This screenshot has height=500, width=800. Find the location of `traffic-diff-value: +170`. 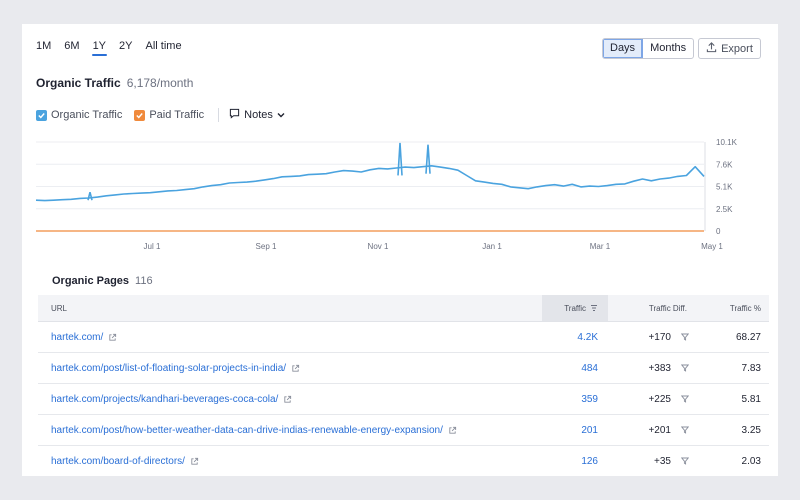

traffic-diff-value: +170 is located at coordinates (659, 337).